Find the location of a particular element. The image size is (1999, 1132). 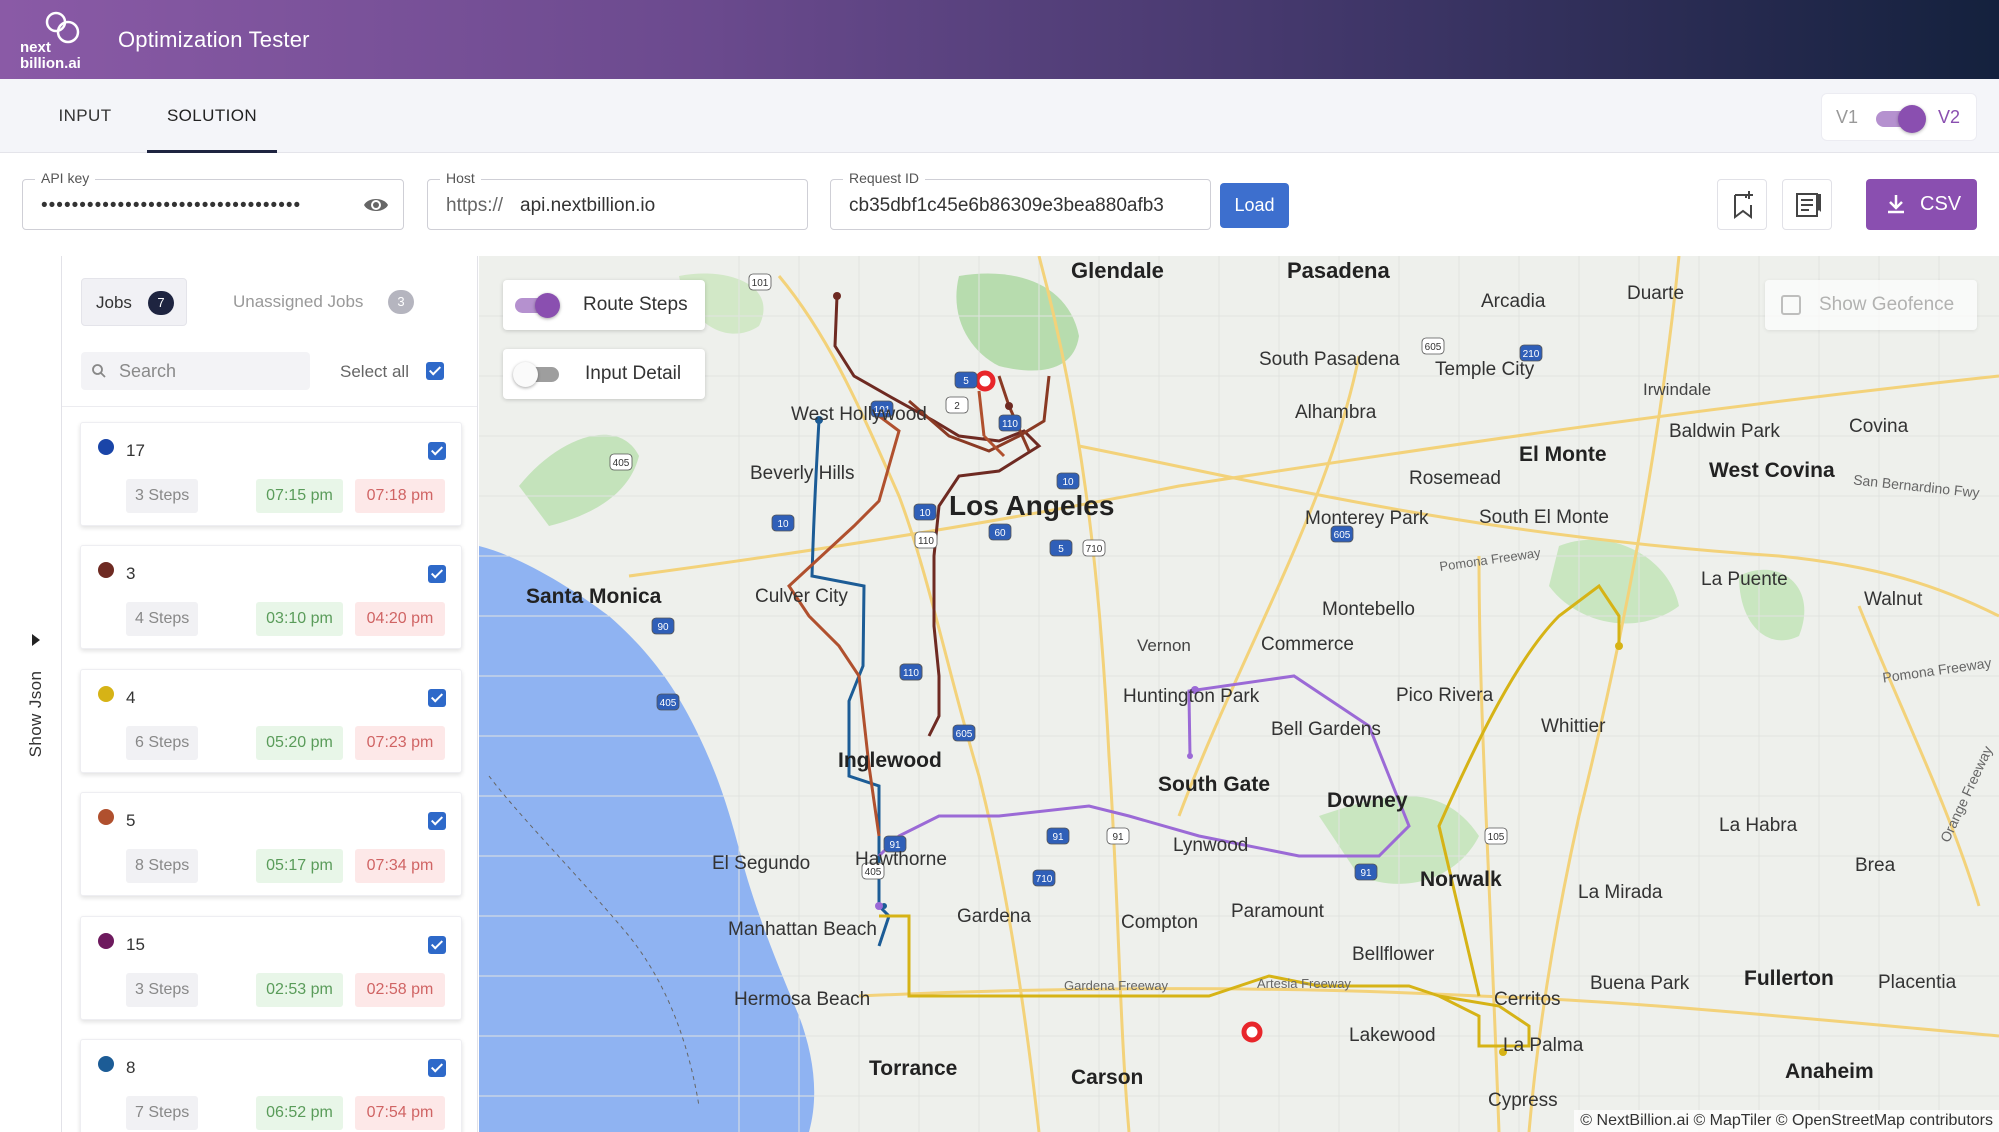

highway-shield-label: 2 is located at coordinates (957, 406).